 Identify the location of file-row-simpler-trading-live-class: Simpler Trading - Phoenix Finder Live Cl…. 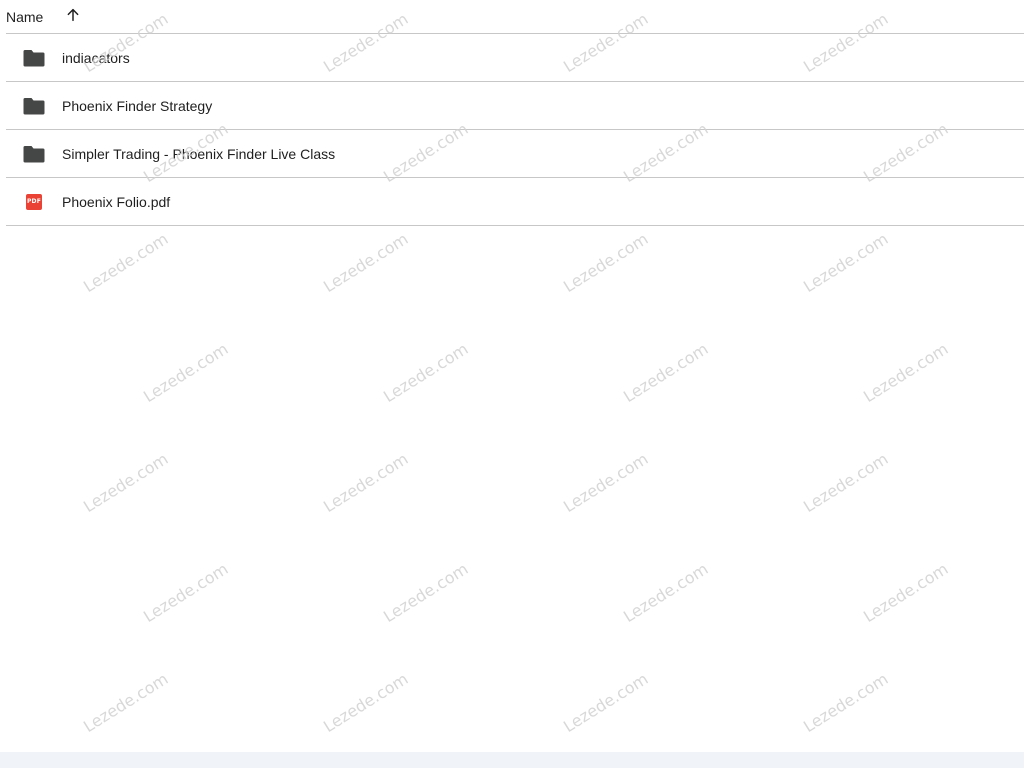
(515, 154).